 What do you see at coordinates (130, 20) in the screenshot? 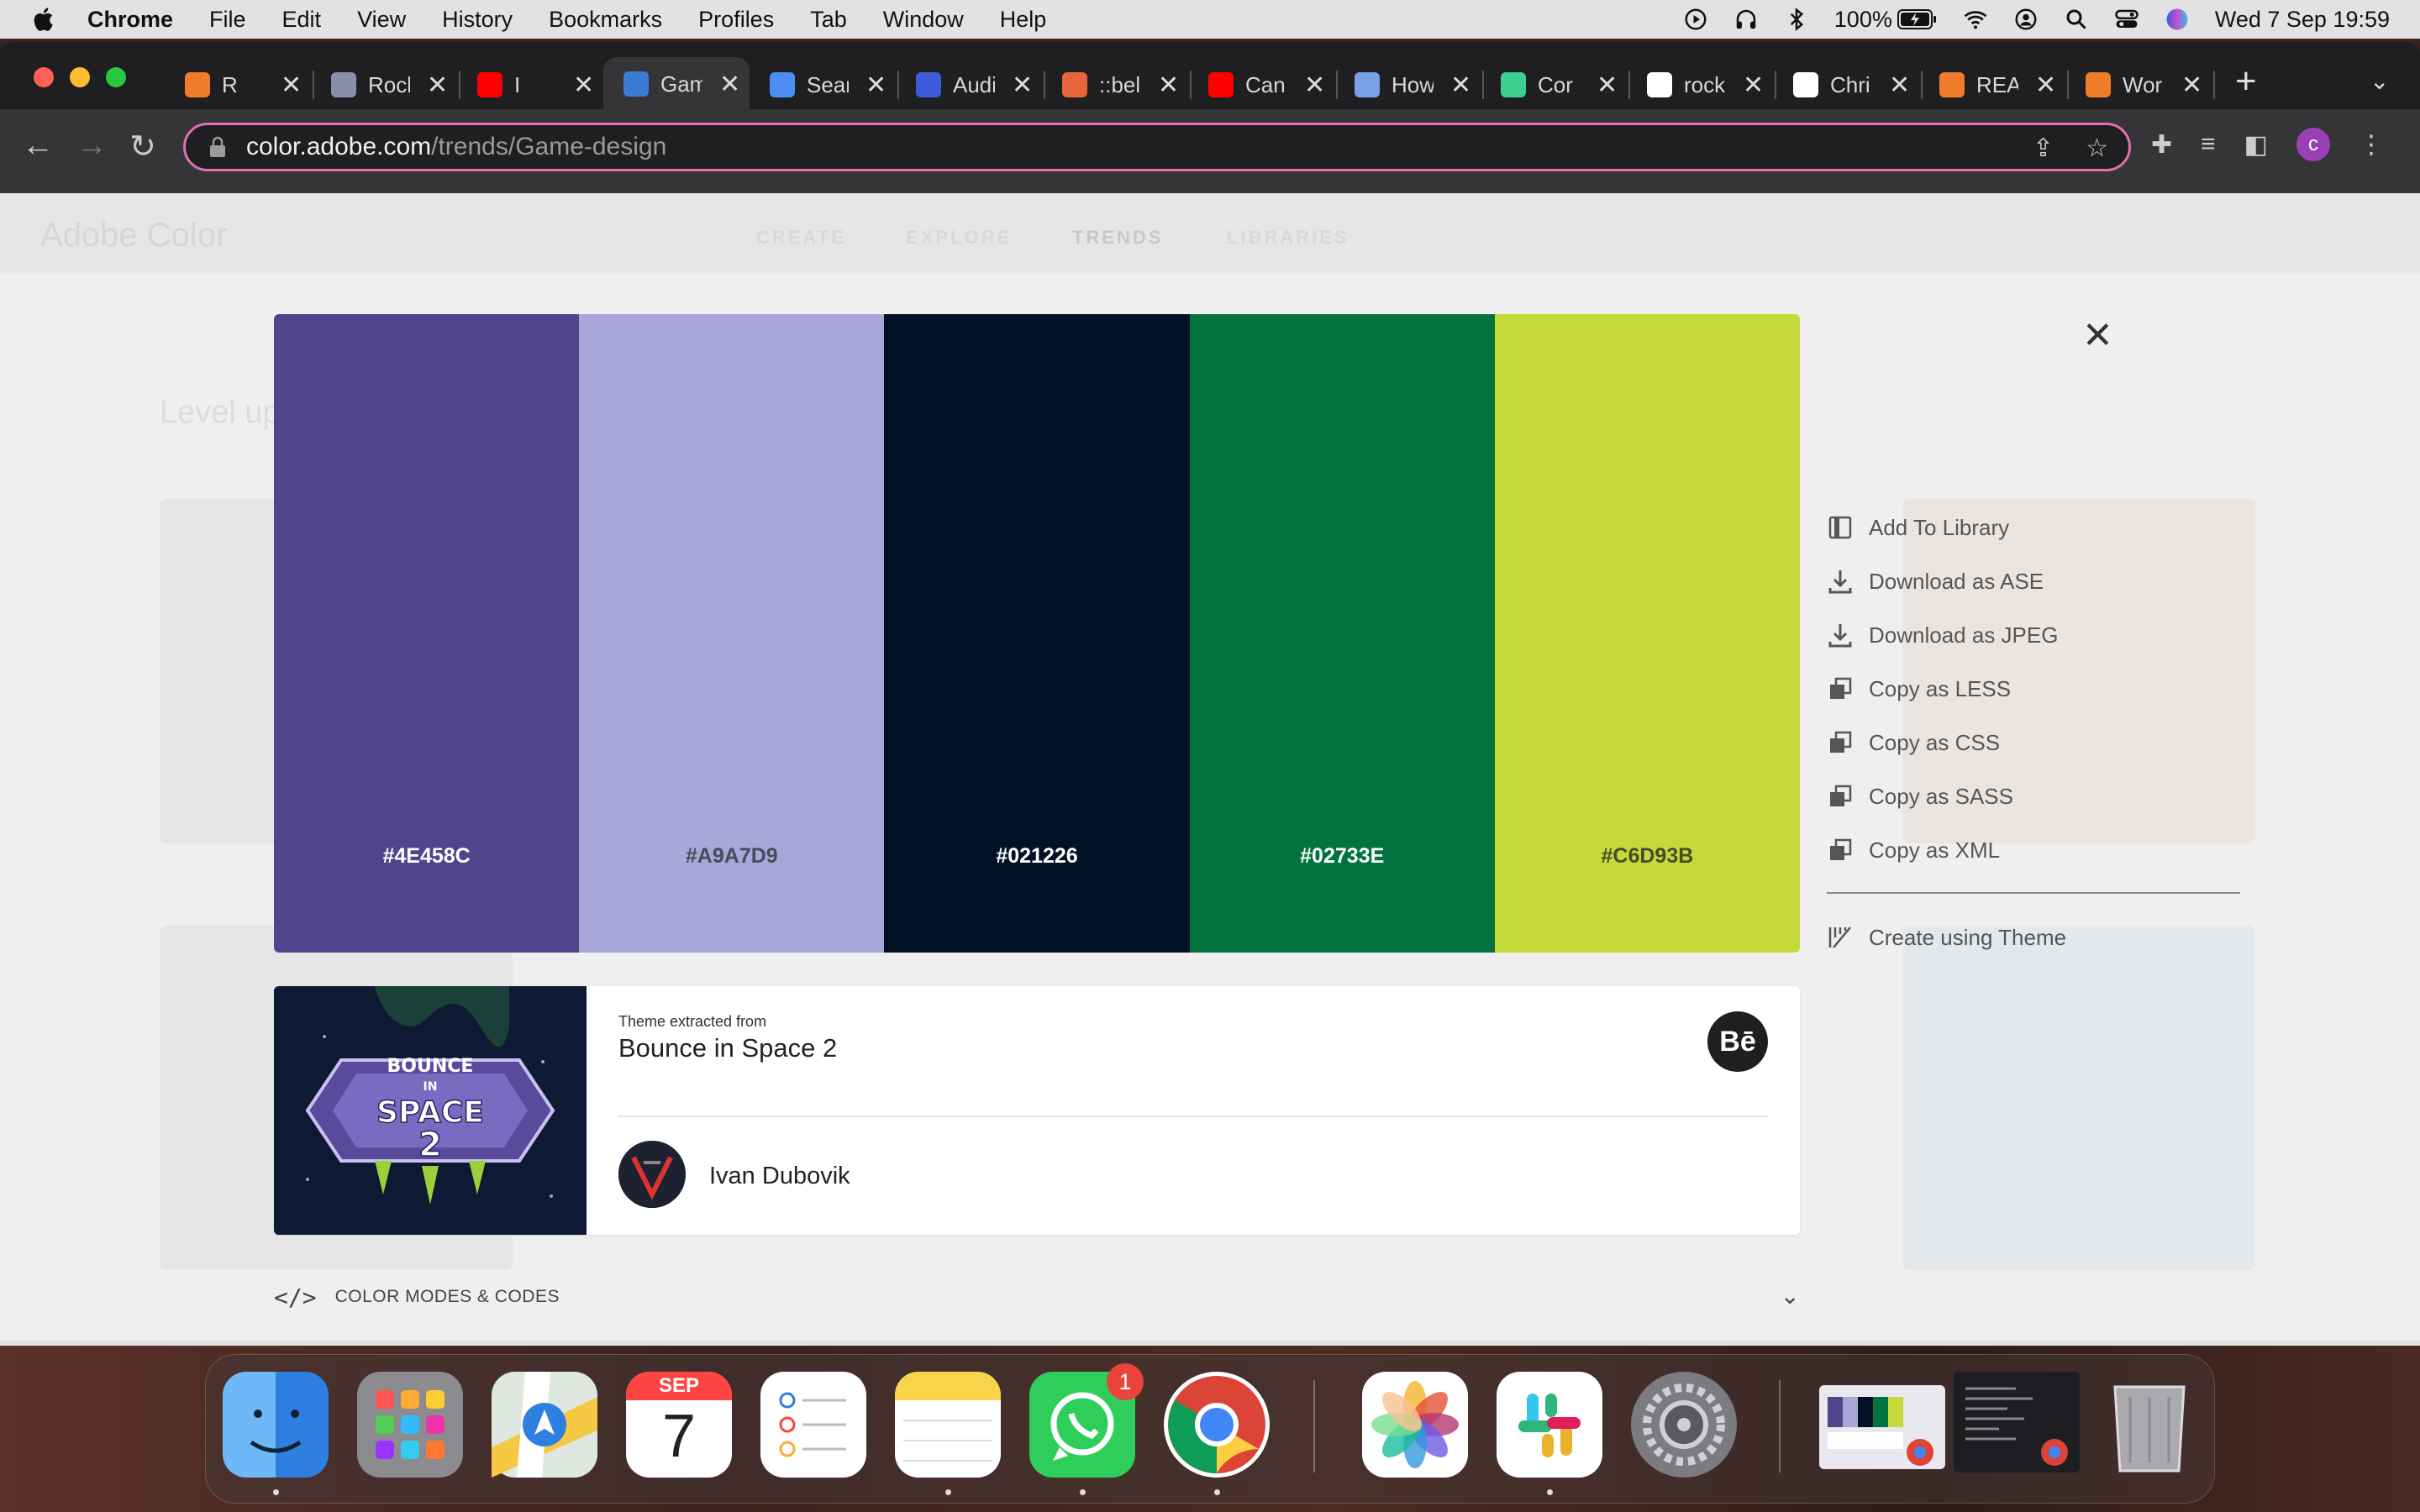
I see `menu-app-name: Chrome` at bounding box center [130, 20].